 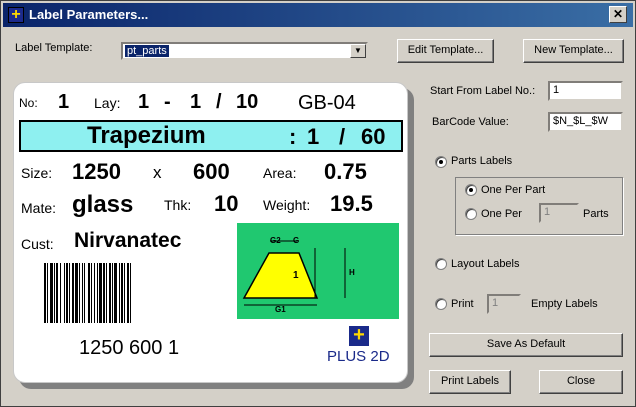 What do you see at coordinates (39, 208) in the screenshot?
I see `mate-label: Mate:` at bounding box center [39, 208].